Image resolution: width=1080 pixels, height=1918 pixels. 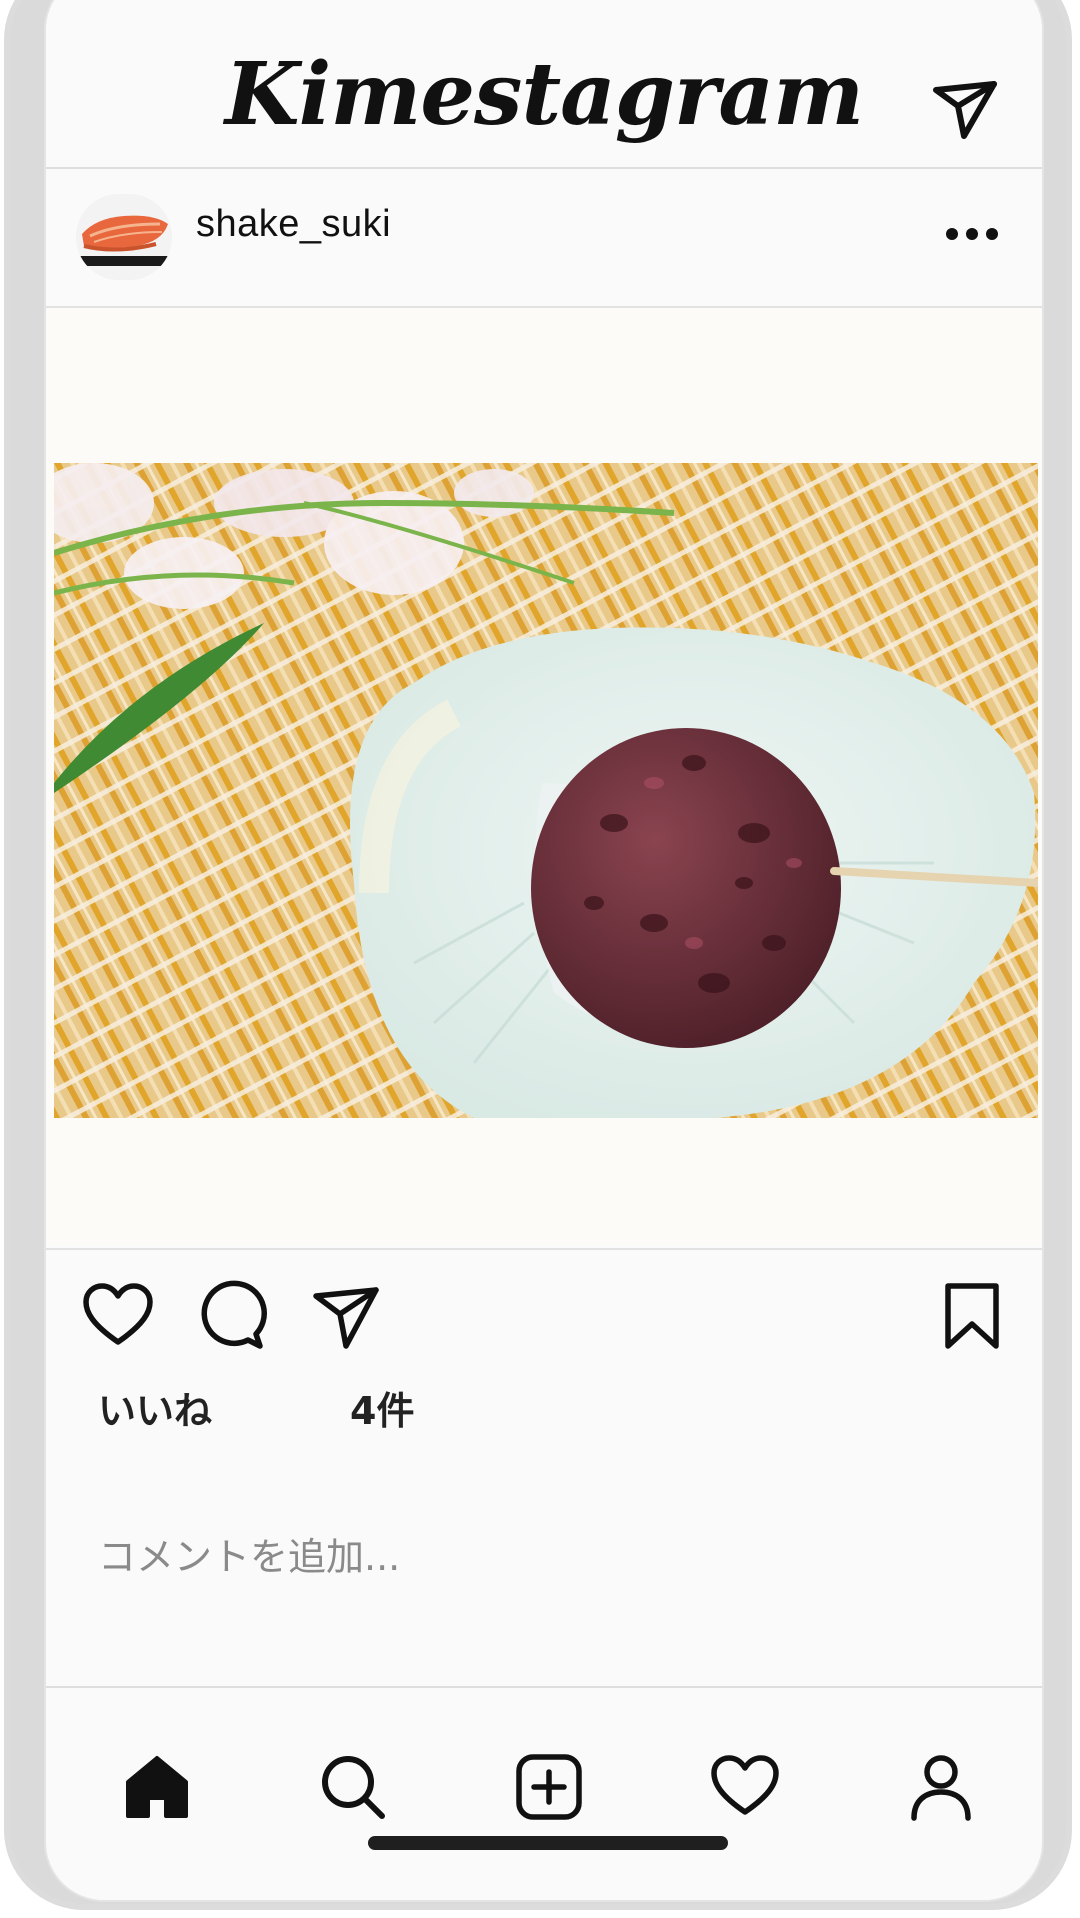 What do you see at coordinates (538, 1557) in the screenshot?
I see `comment-input` at bounding box center [538, 1557].